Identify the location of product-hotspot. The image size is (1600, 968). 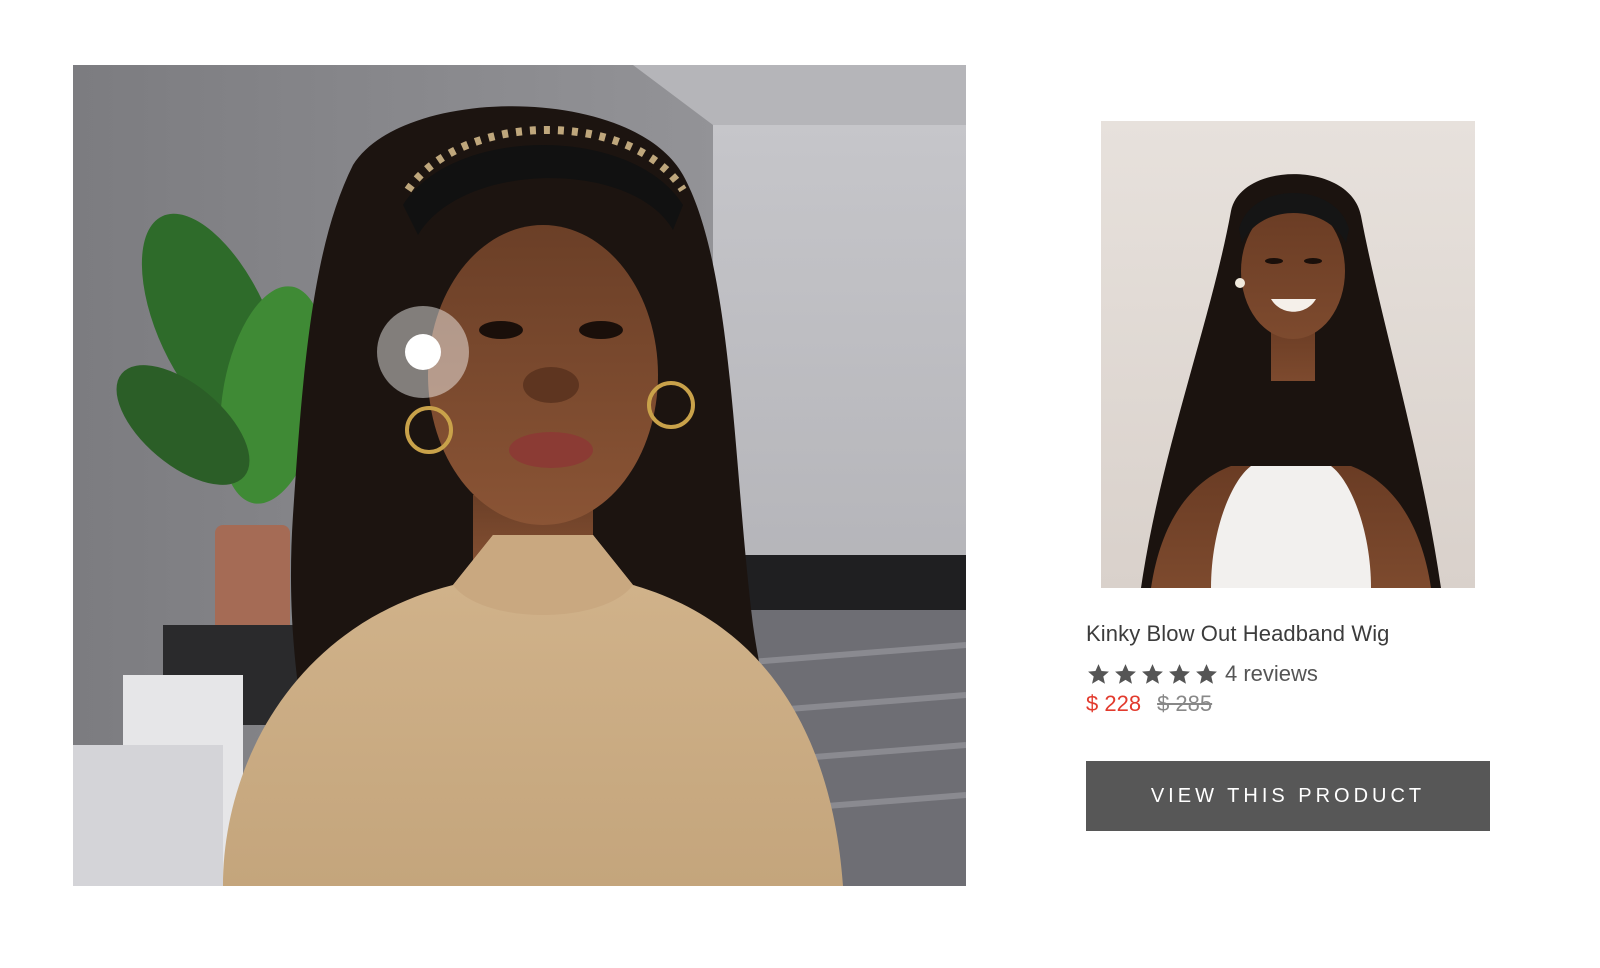
(423, 352).